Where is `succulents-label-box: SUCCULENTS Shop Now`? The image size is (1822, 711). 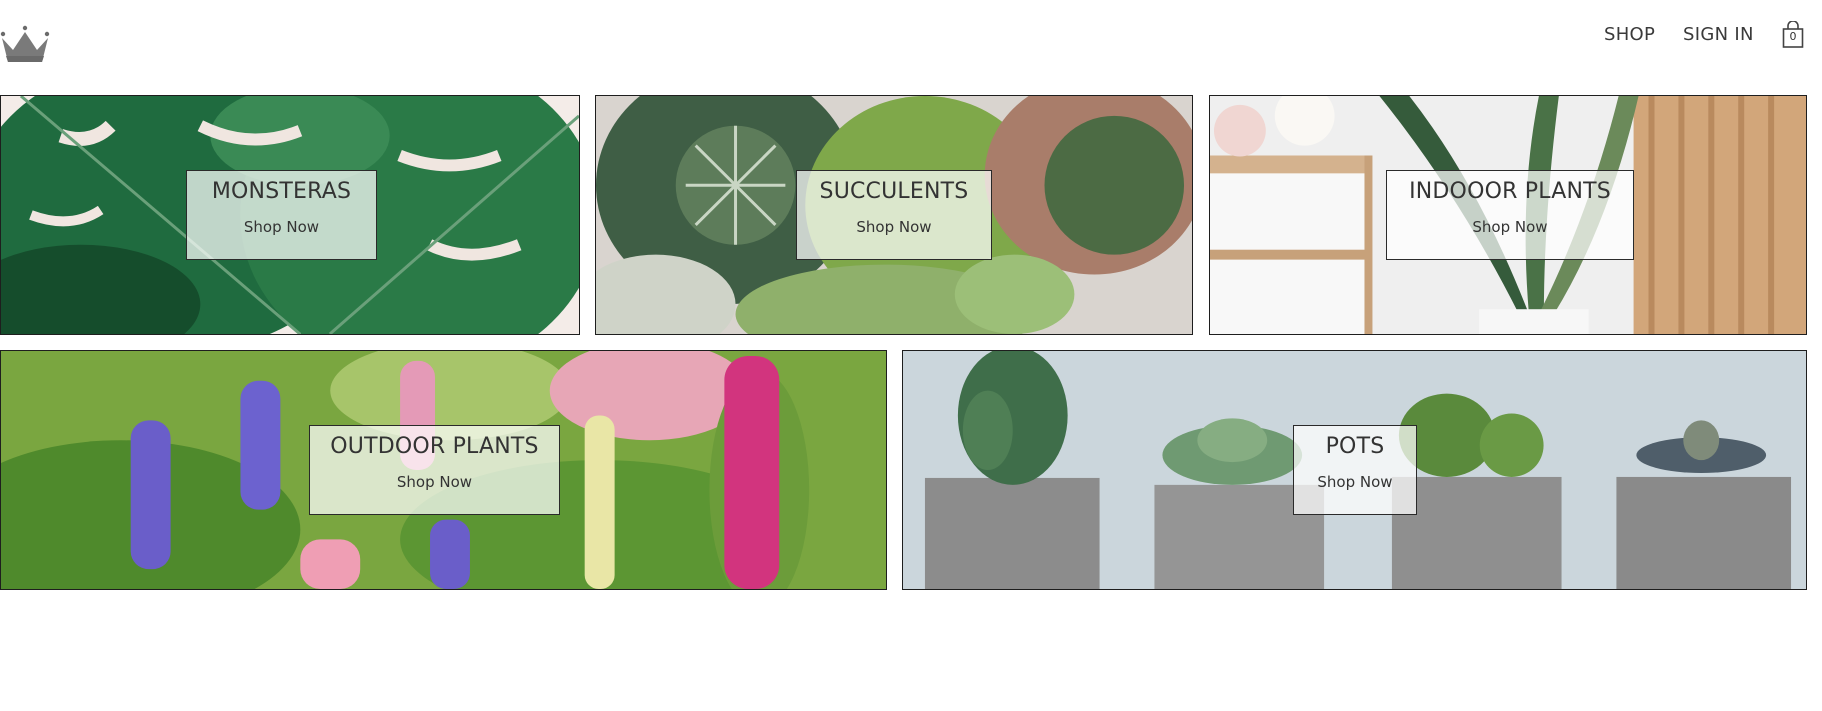 succulents-label-box: SUCCULENTS Shop Now is located at coordinates (894, 215).